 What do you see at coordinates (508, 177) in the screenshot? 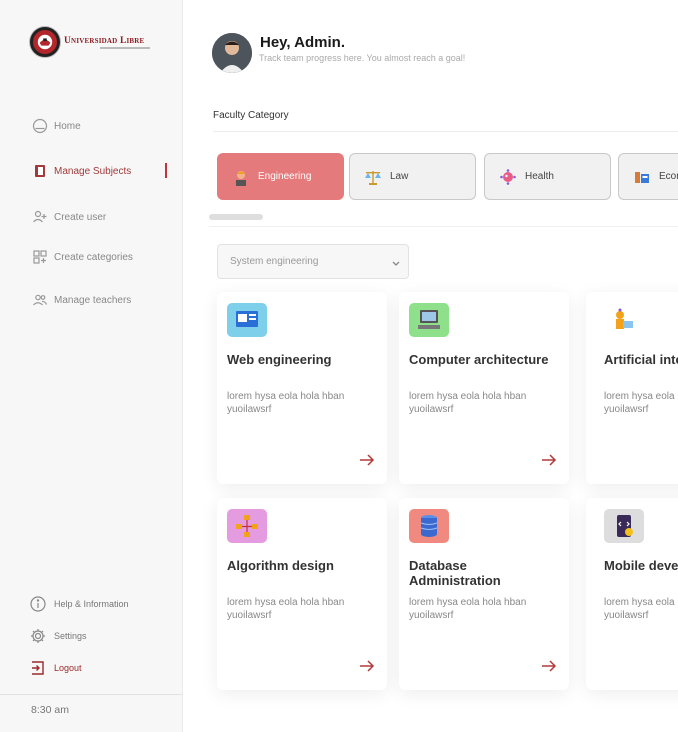
I see `virus-icon` at bounding box center [508, 177].